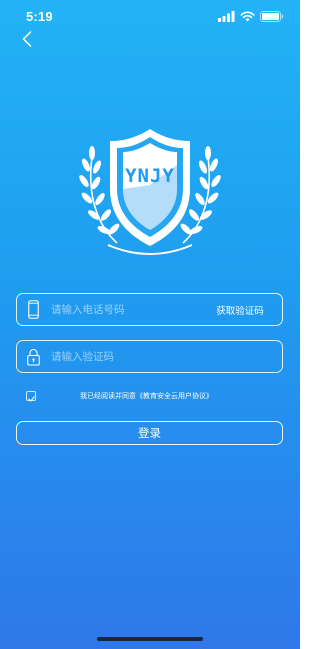 Image resolution: width=320 pixels, height=649 pixels. What do you see at coordinates (123, 309) in the screenshot?
I see `phone-input` at bounding box center [123, 309].